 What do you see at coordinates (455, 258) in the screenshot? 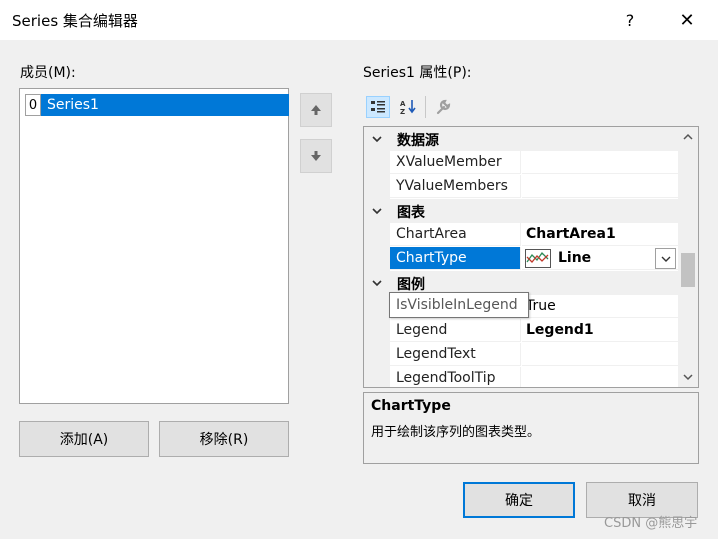
I see `property-name: ChartType` at bounding box center [455, 258].